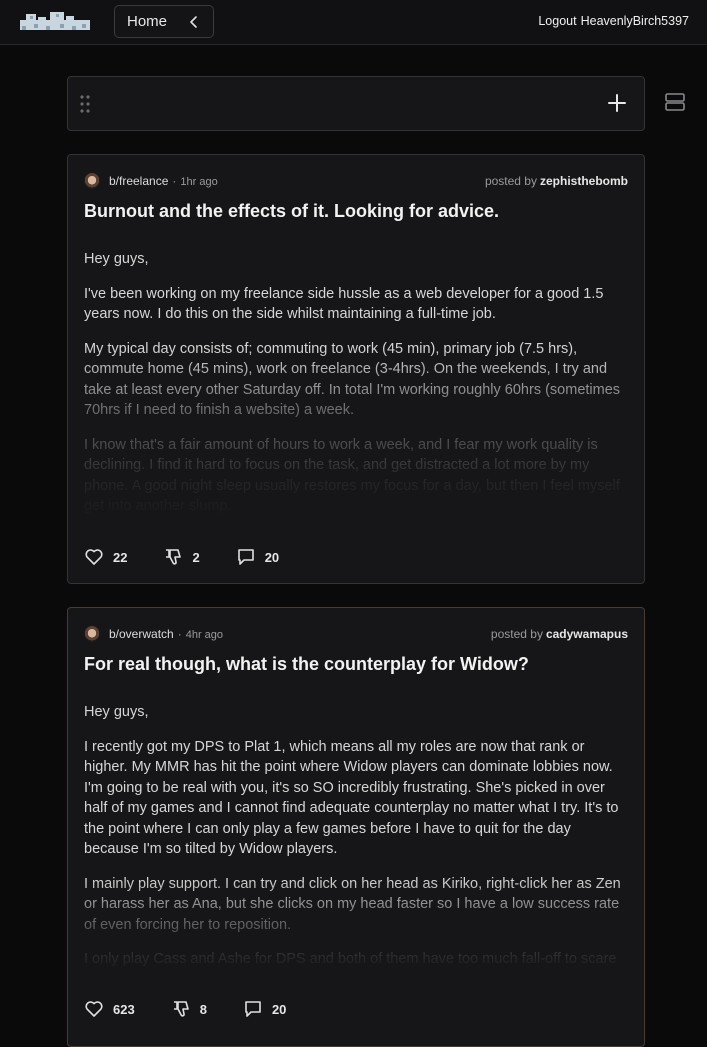 Image resolution: width=707 pixels, height=1047 pixels. I want to click on post-time: 1hr ago, so click(199, 182).